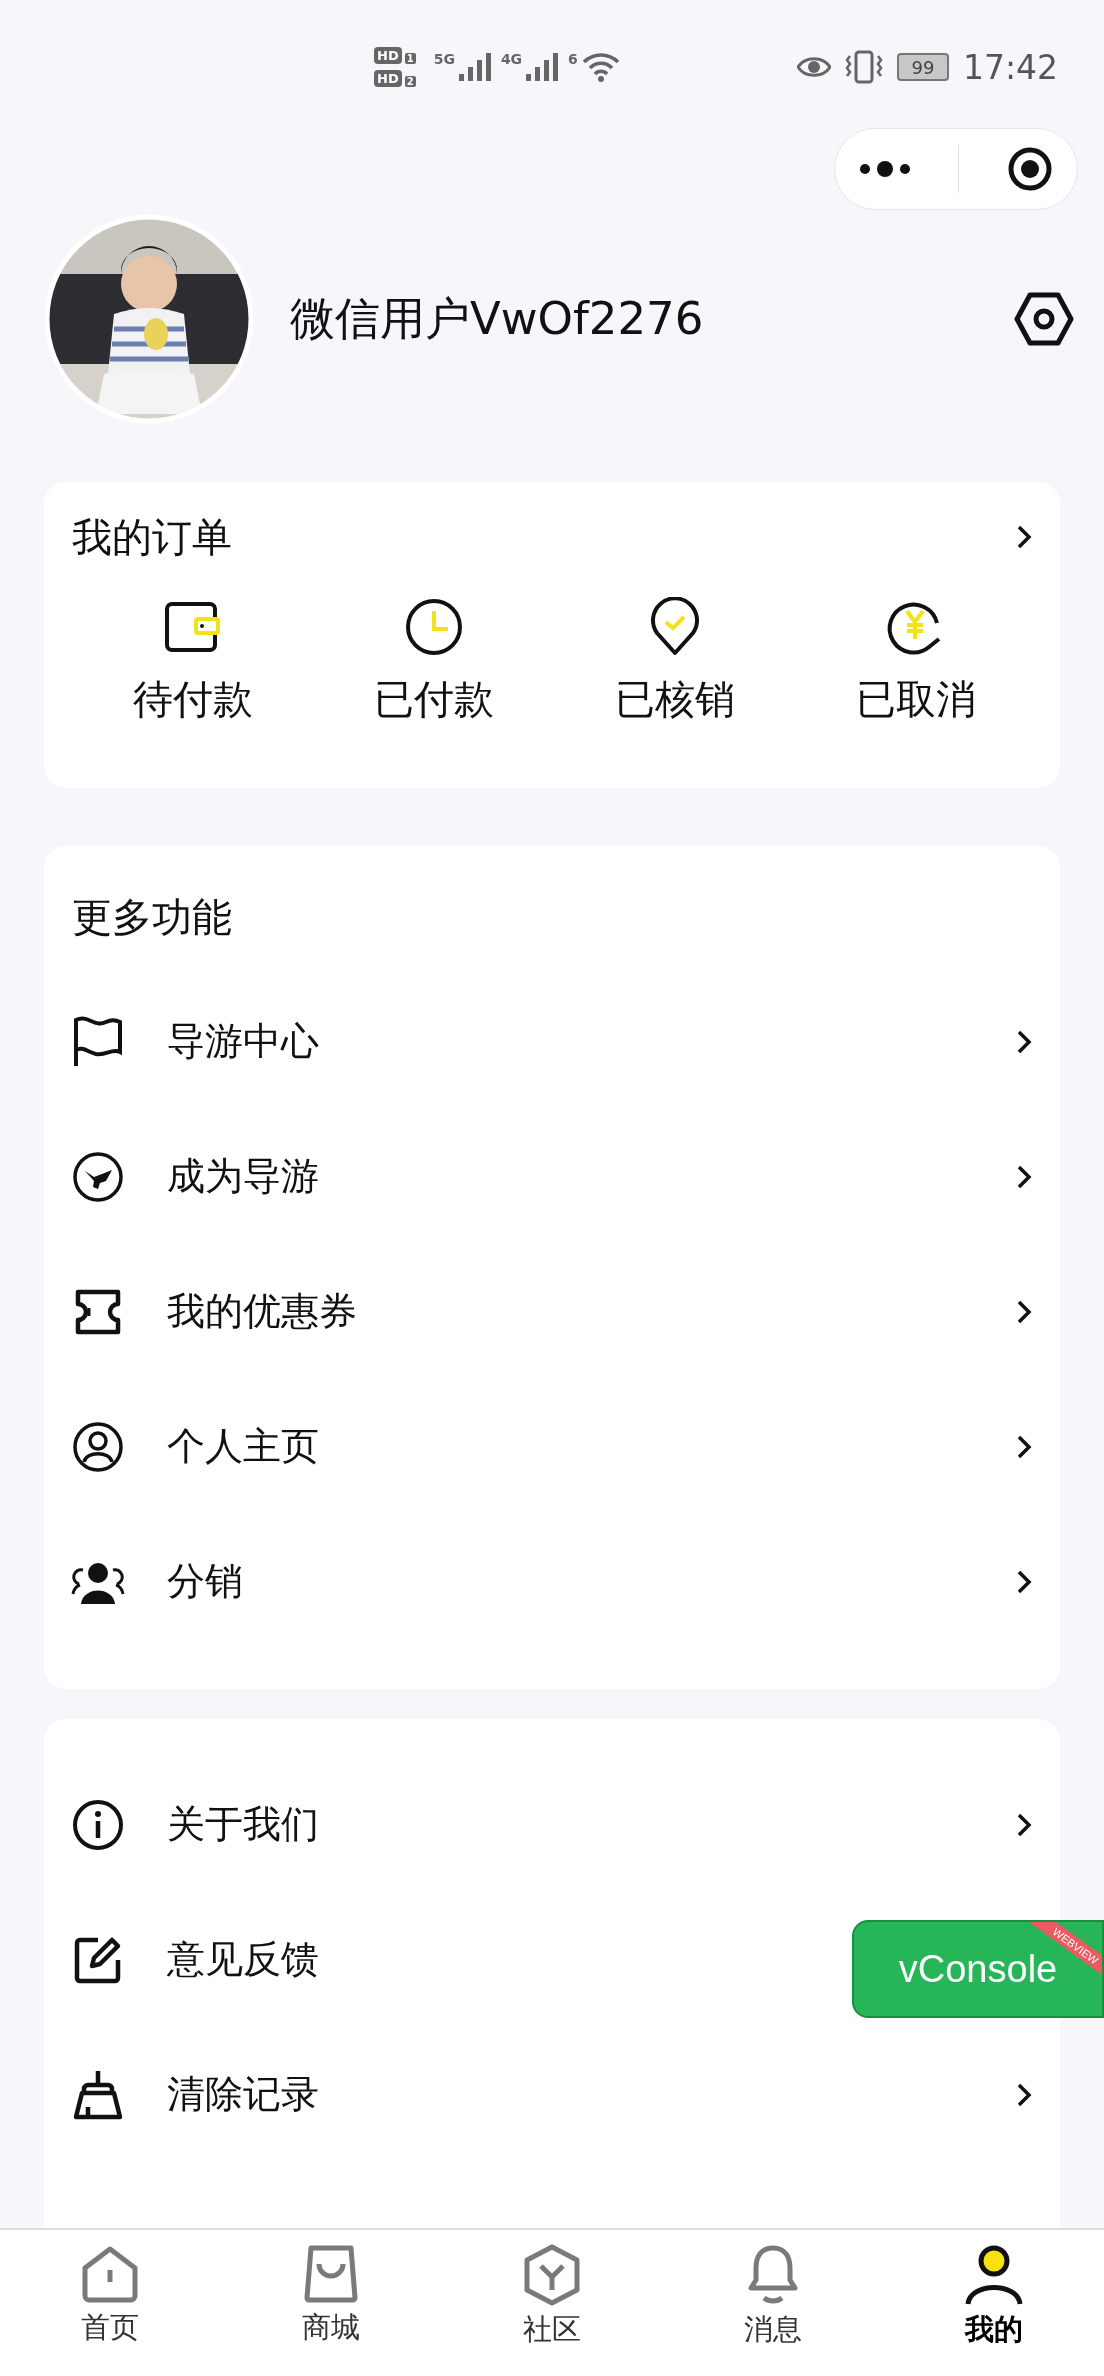 The width and height of the screenshot is (1104, 2376). I want to click on menu-item-label: 意见反馈, so click(243, 1959).